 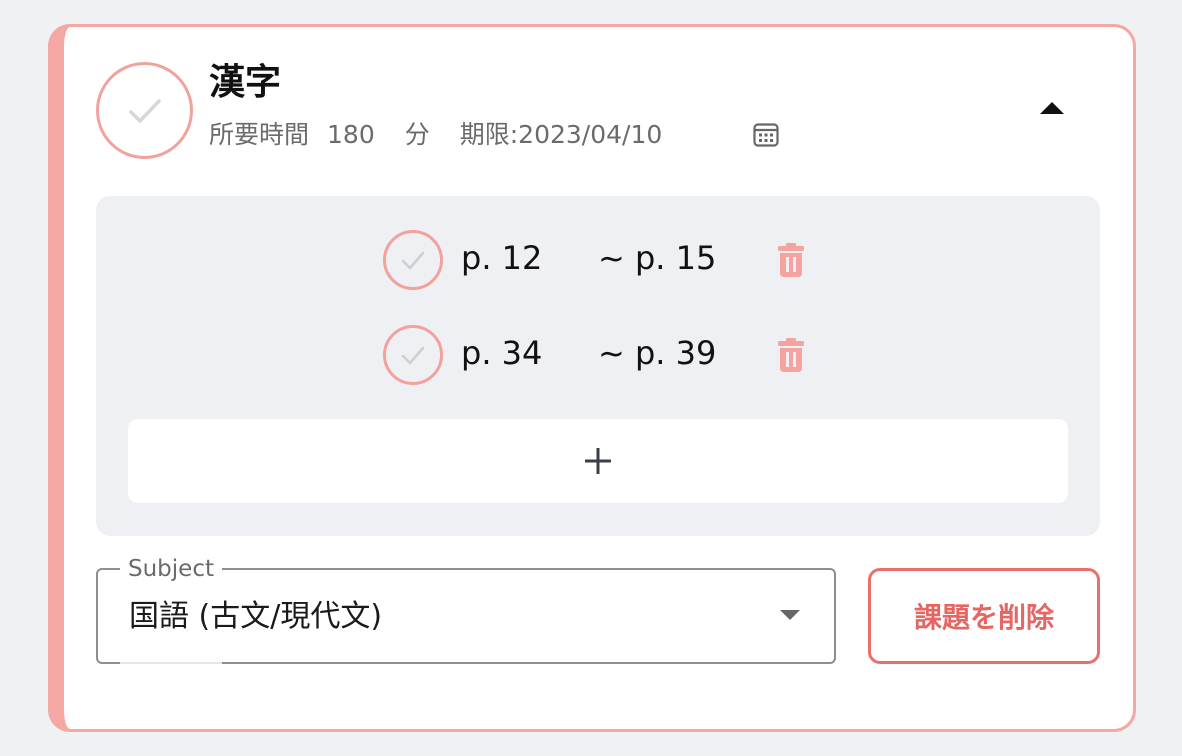 What do you see at coordinates (435, 135) in the screenshot?
I see `task-meta: 所要時間 180 分期限:2023/04/10` at bounding box center [435, 135].